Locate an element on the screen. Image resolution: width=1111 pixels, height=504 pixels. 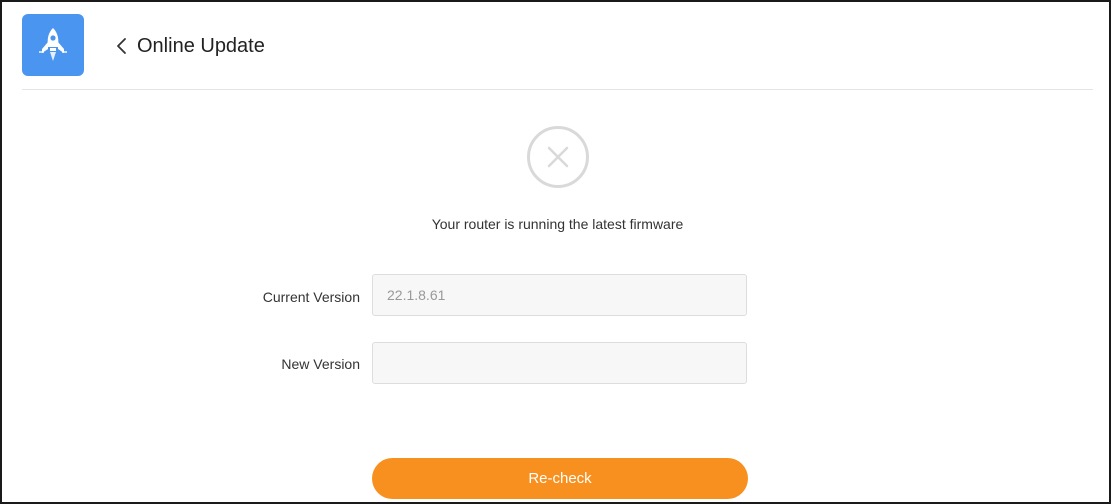
current-version-label: Current Version is located at coordinates (311, 297).